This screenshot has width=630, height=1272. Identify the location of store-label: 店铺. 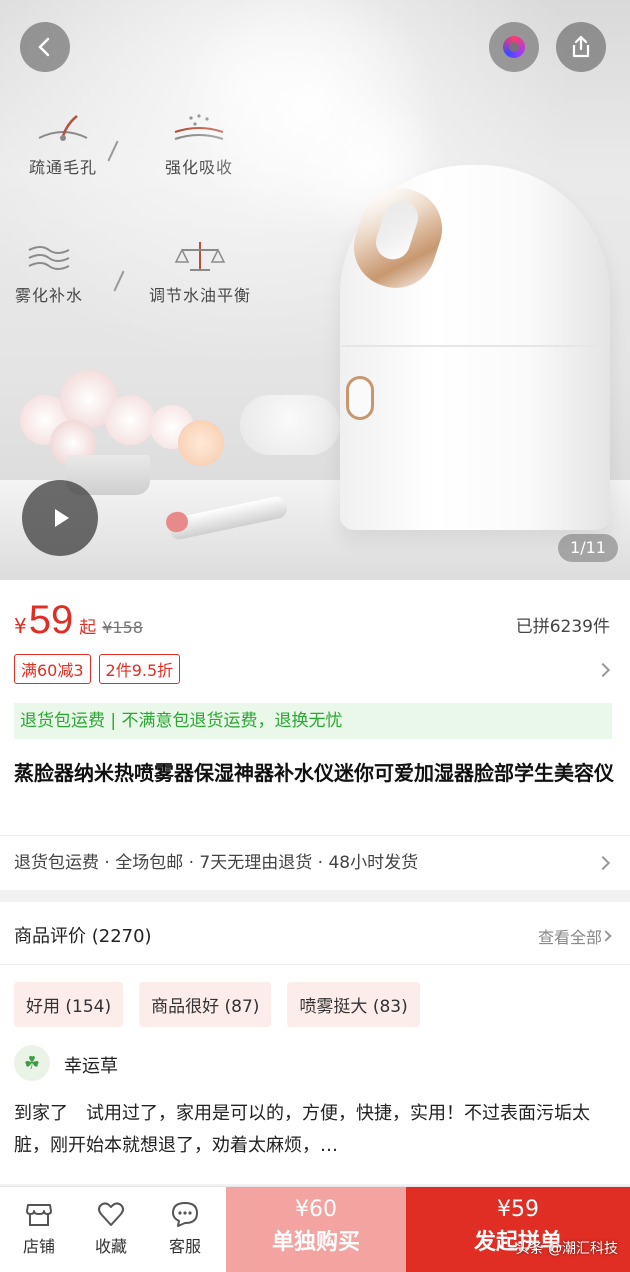
(38, 1246).